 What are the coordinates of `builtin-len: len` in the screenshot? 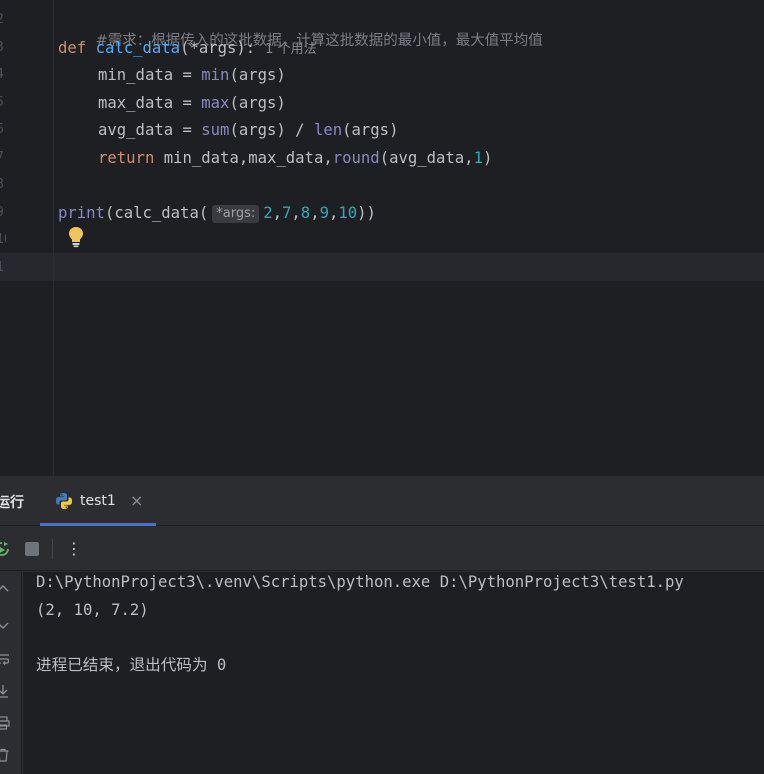 It's located at (328, 130).